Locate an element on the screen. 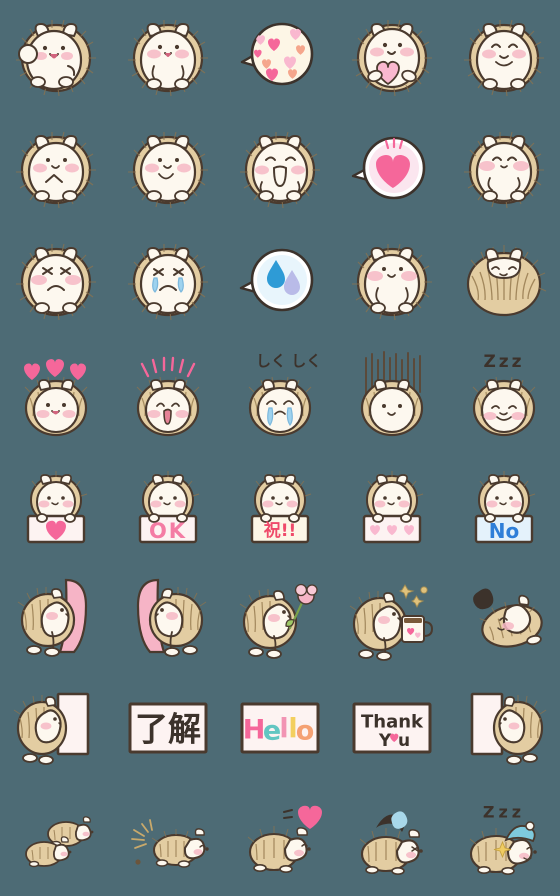  hedgehog-sign-heart-icon is located at coordinates (57, 507).